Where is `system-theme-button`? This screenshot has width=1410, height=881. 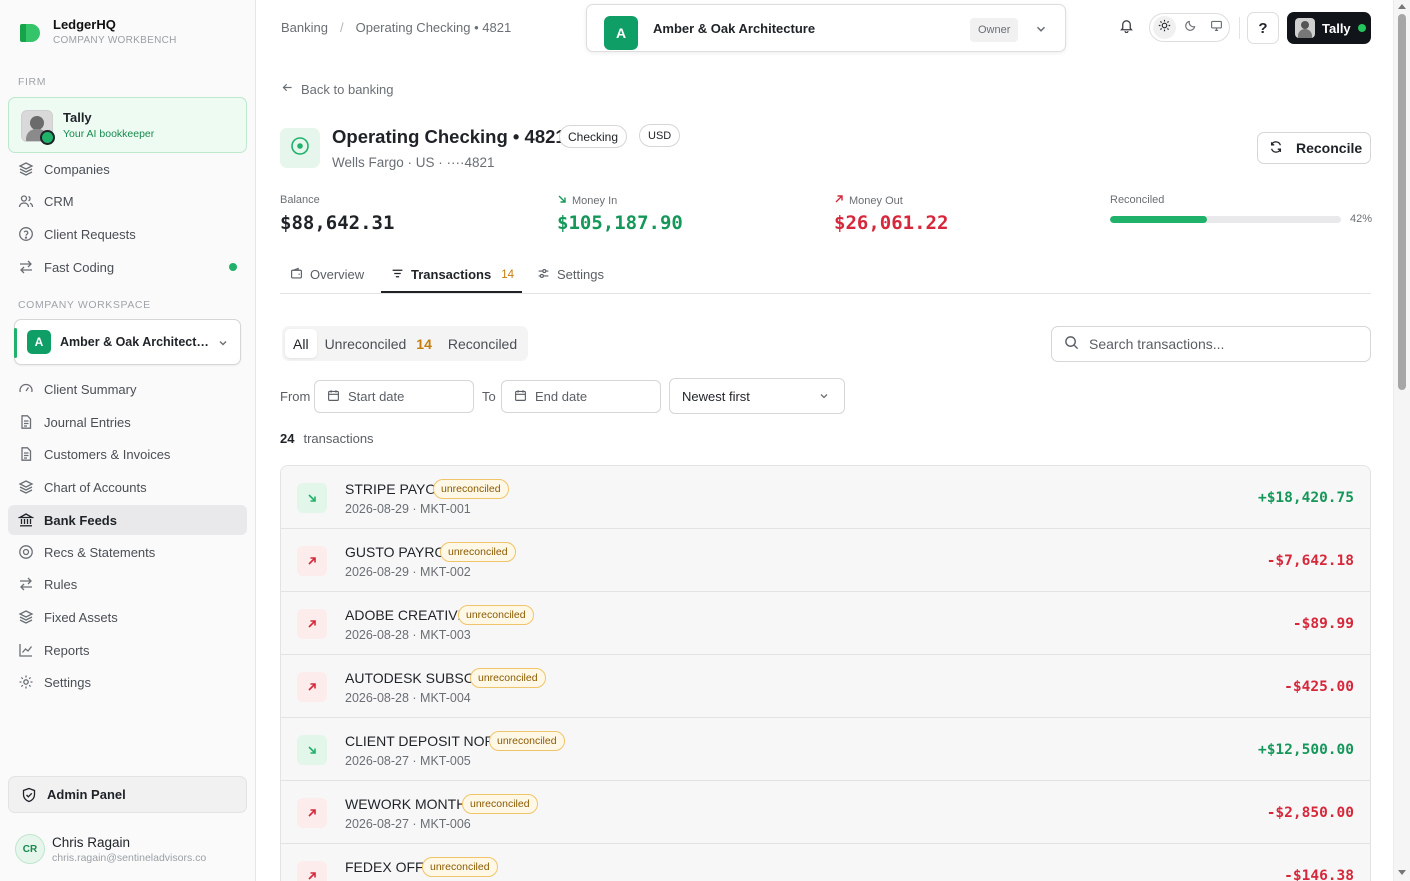 system-theme-button is located at coordinates (1216, 27).